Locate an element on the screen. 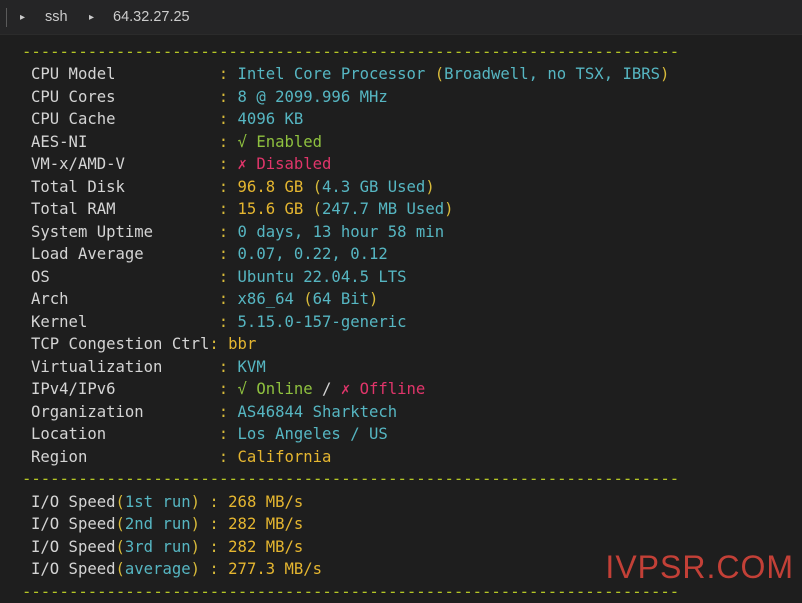 The height and width of the screenshot is (603, 802). io-speed-row: I/O Speed(average) : 277.3 MB/s is located at coordinates (176, 569).